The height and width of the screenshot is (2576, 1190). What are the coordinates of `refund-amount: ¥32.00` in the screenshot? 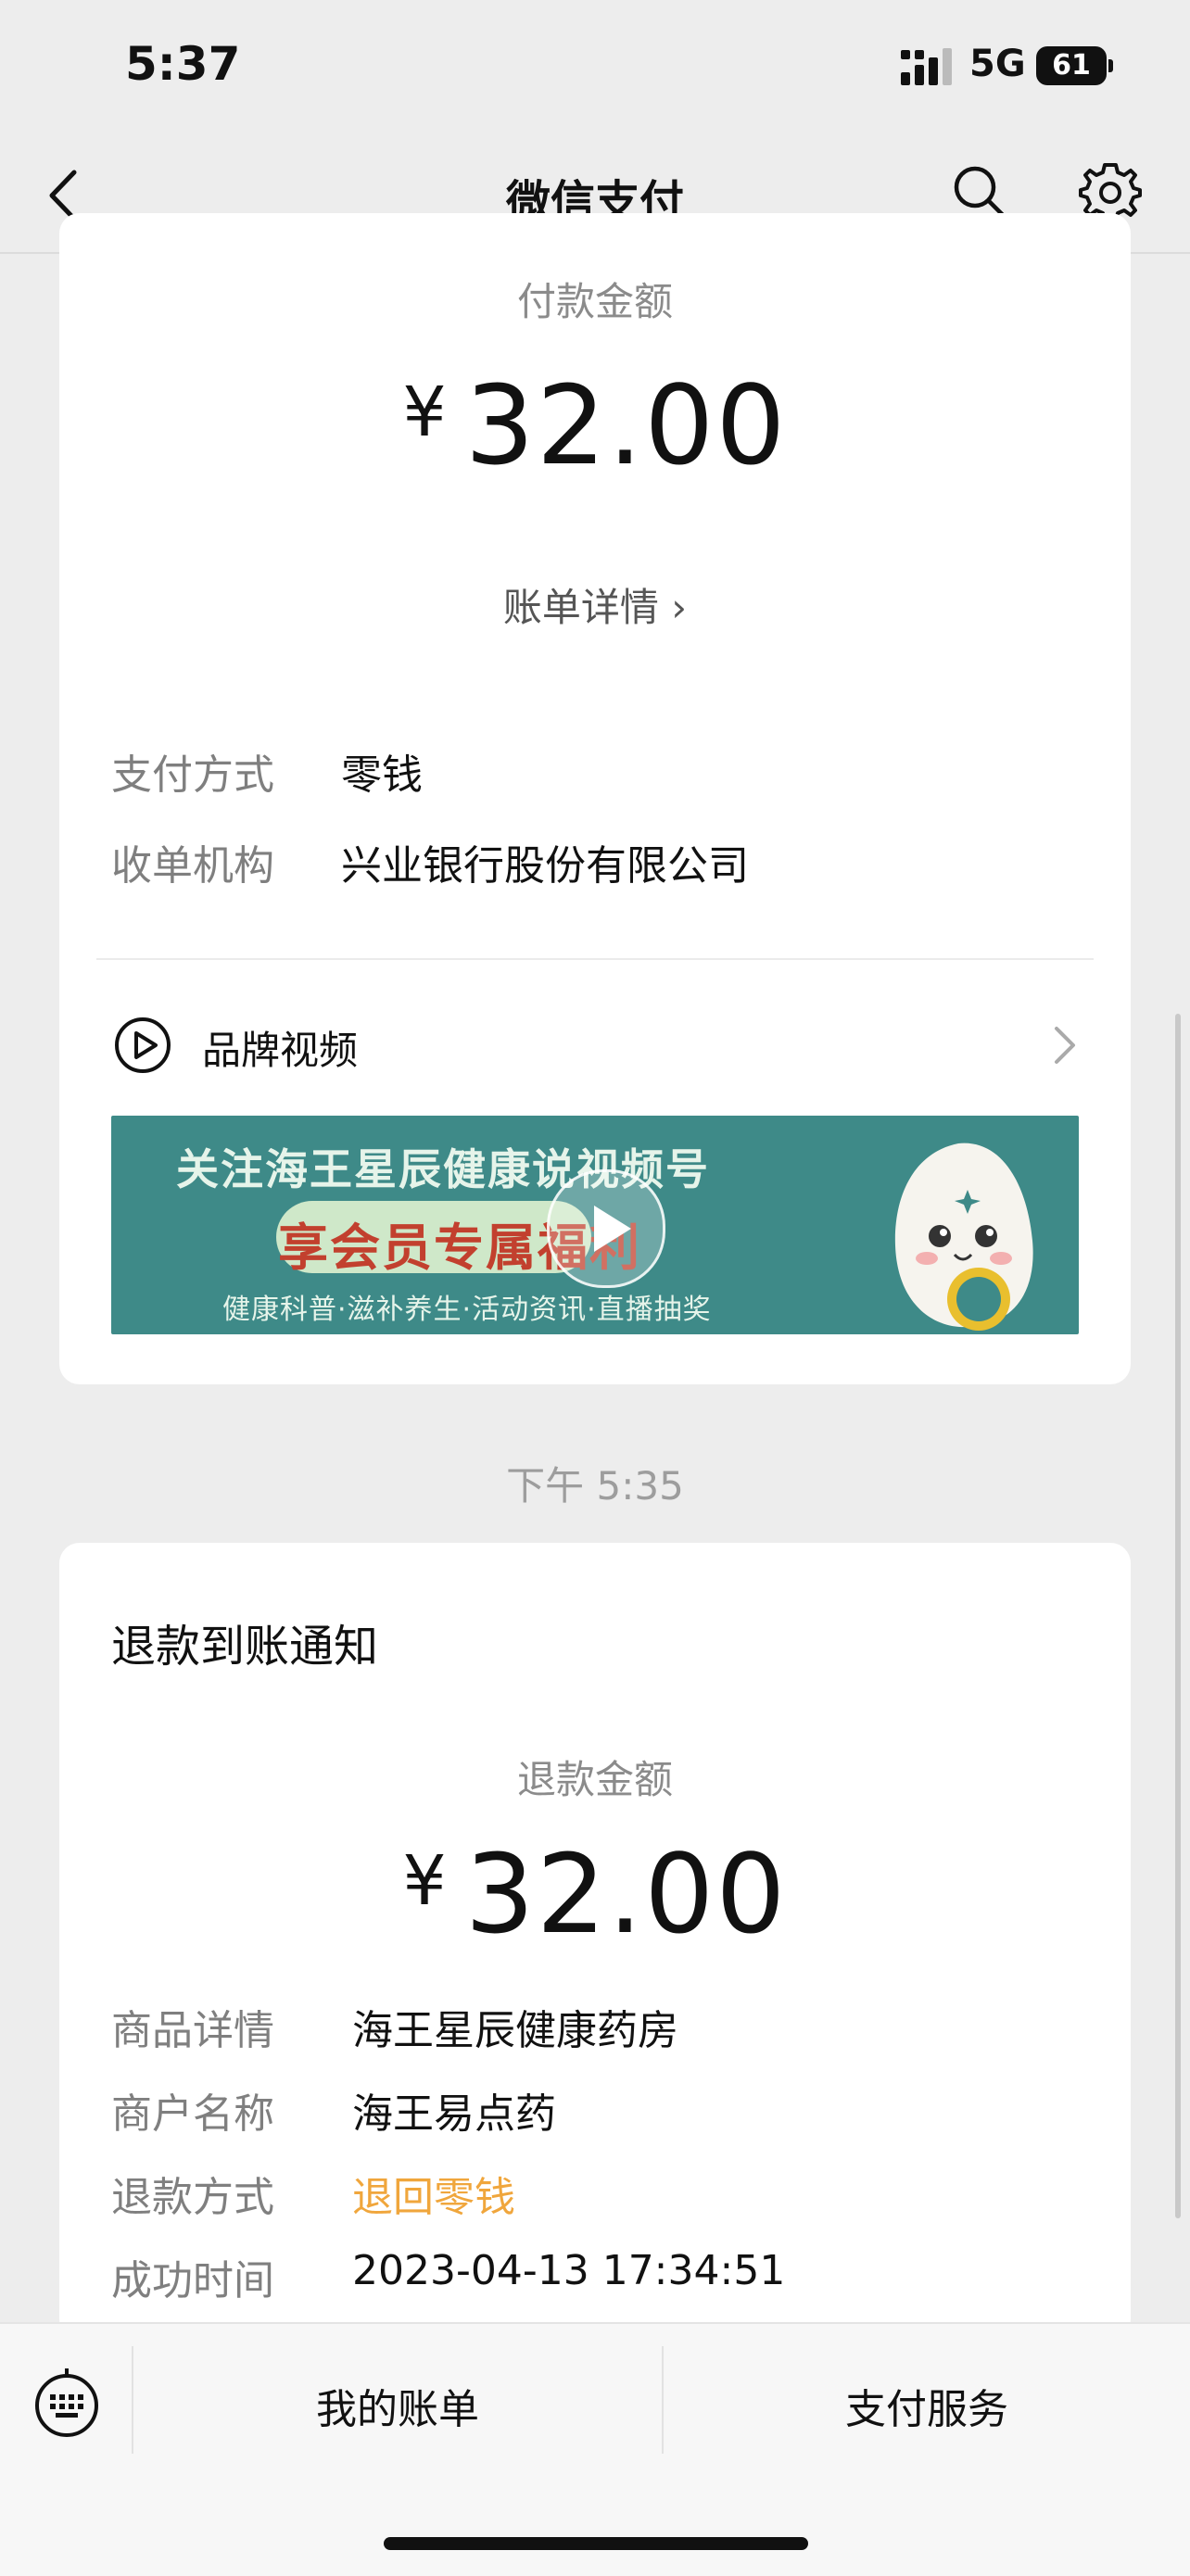 It's located at (595, 1894).